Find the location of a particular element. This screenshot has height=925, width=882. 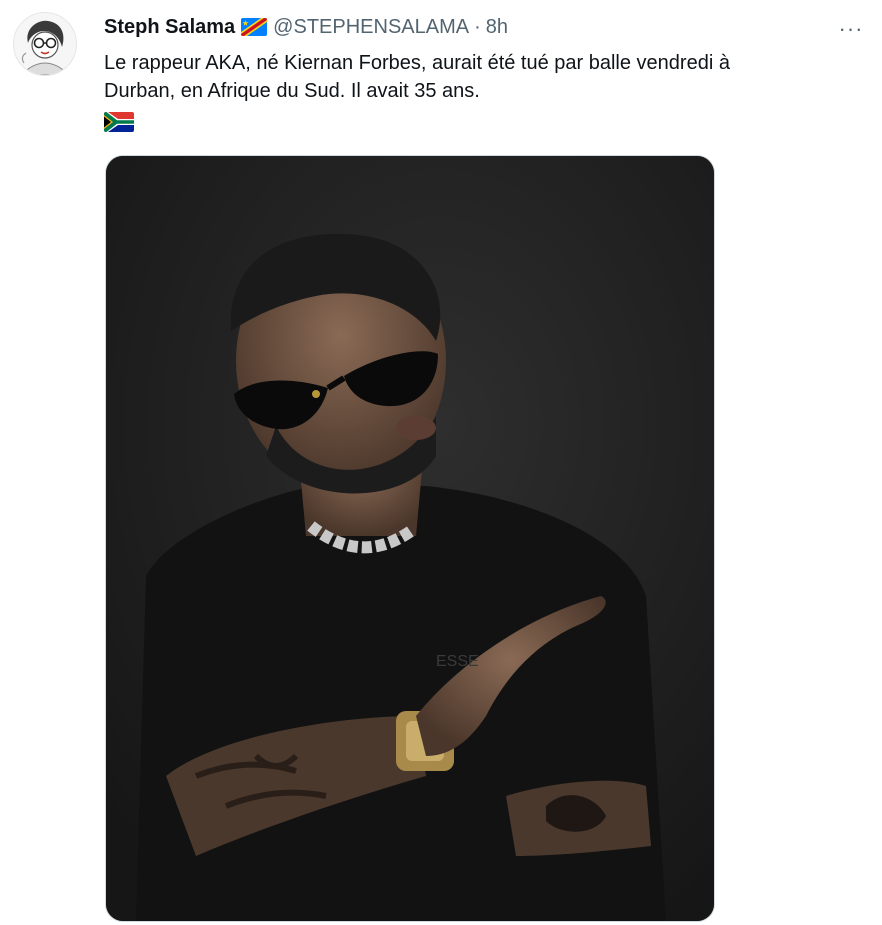

tweet-header: Steph Salama @STEPHENSALAMA · 8h is located at coordinates (306, 27).